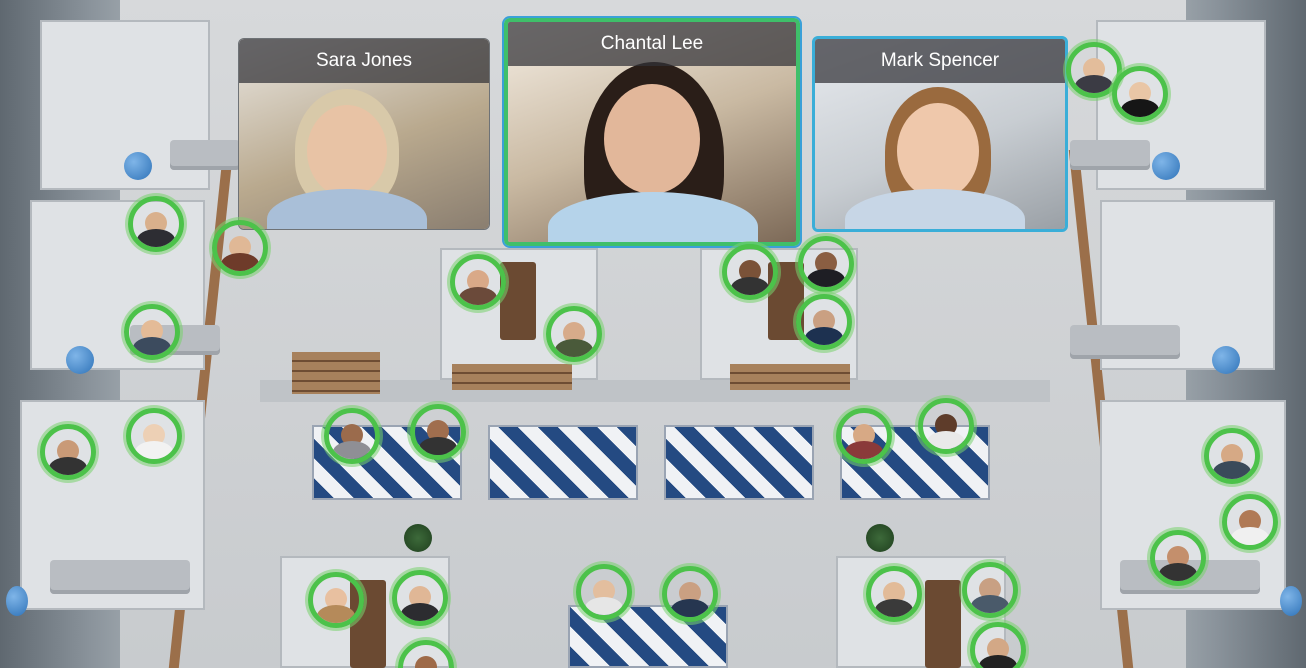  I want to click on video-tile-mark-spencer: Mark Spencer, so click(940, 134).